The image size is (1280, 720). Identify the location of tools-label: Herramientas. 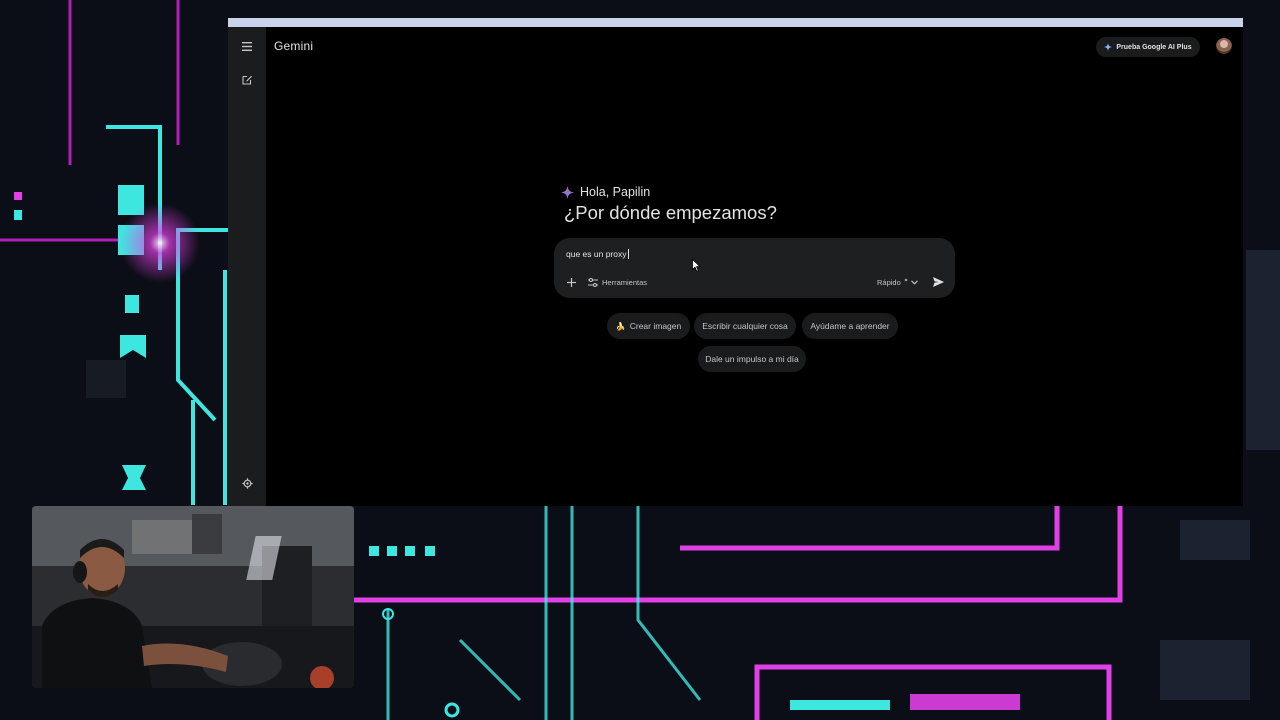
(625, 282).